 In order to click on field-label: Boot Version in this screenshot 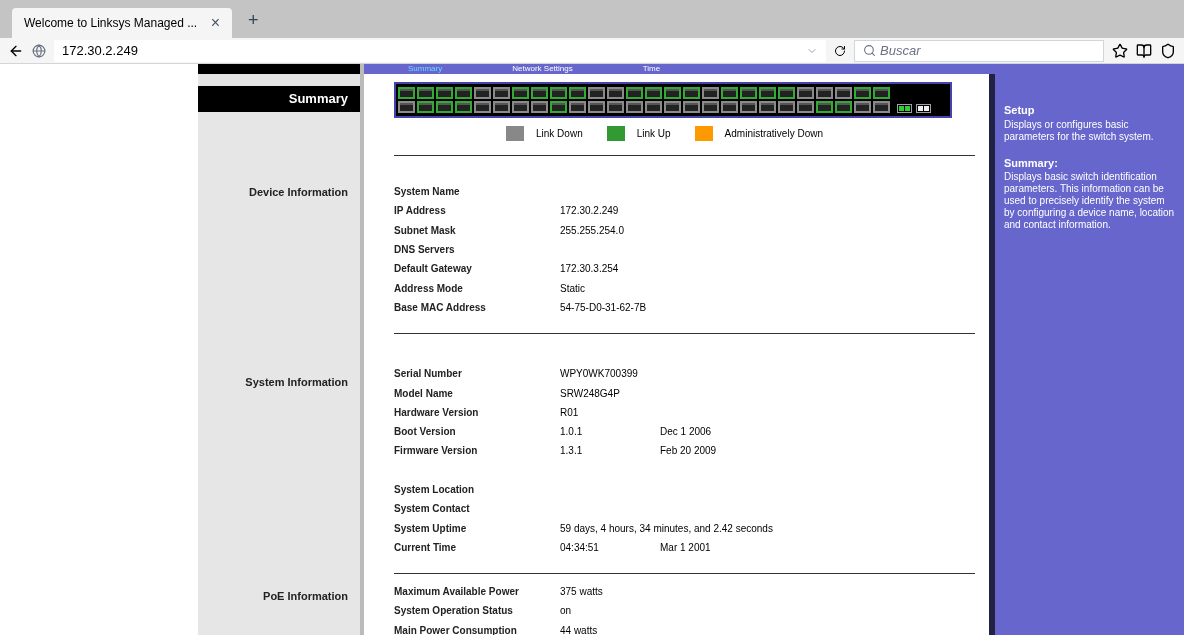, I will do `click(425, 432)`.